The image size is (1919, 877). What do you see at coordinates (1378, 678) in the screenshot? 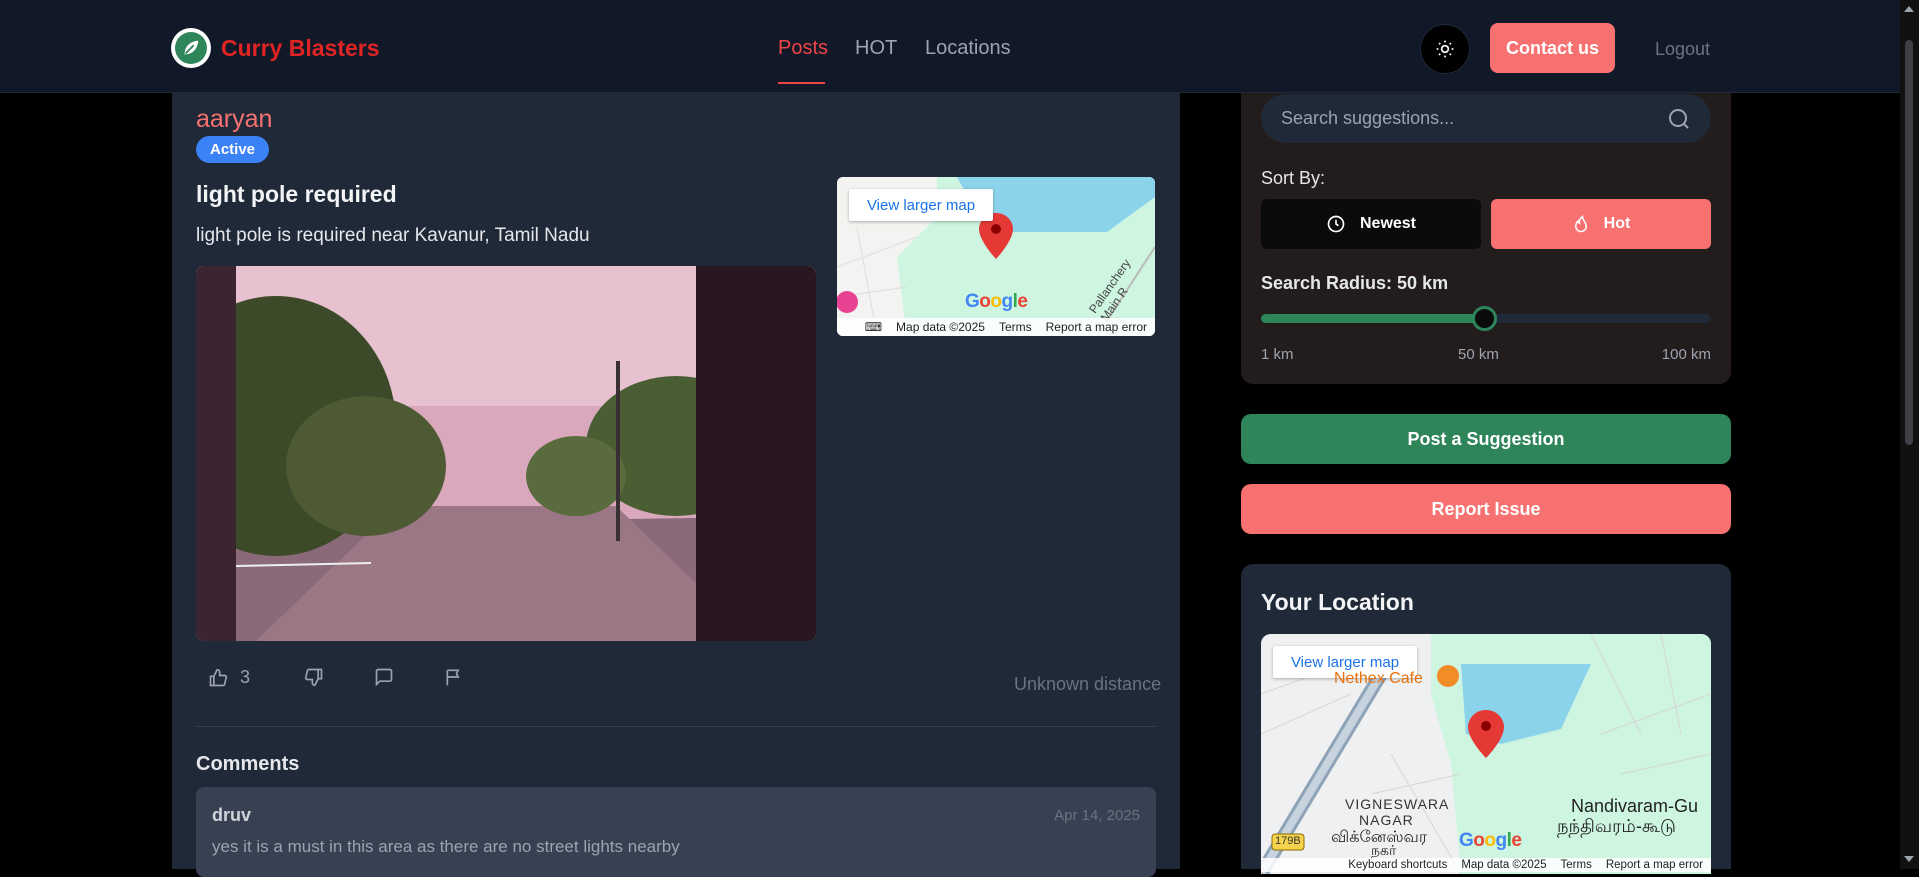
I see `map-place-label: Nethex Cafe` at bounding box center [1378, 678].